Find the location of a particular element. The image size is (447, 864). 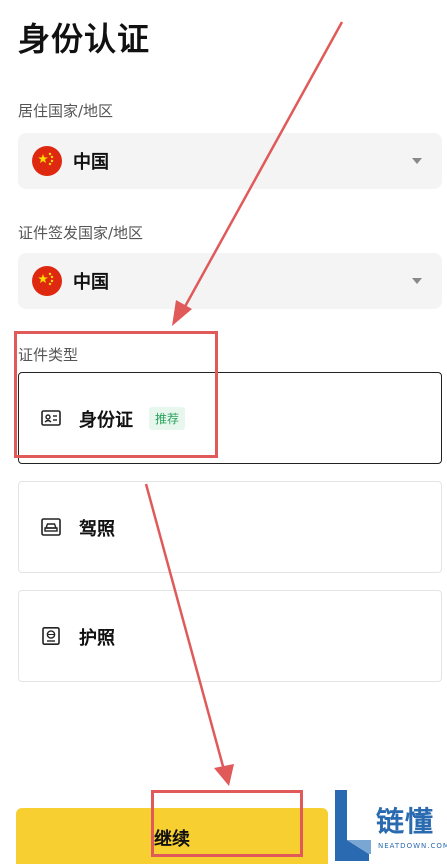

drivers-license-icon is located at coordinates (51, 527).